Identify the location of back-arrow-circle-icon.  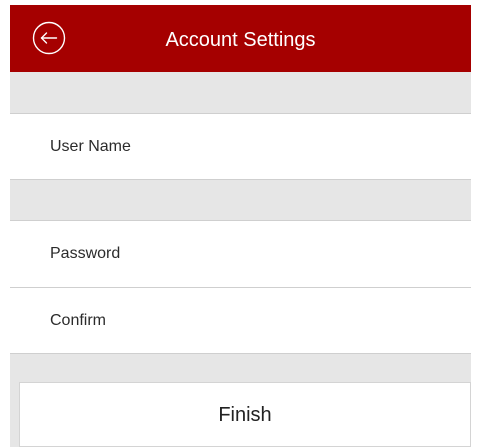
(49, 38).